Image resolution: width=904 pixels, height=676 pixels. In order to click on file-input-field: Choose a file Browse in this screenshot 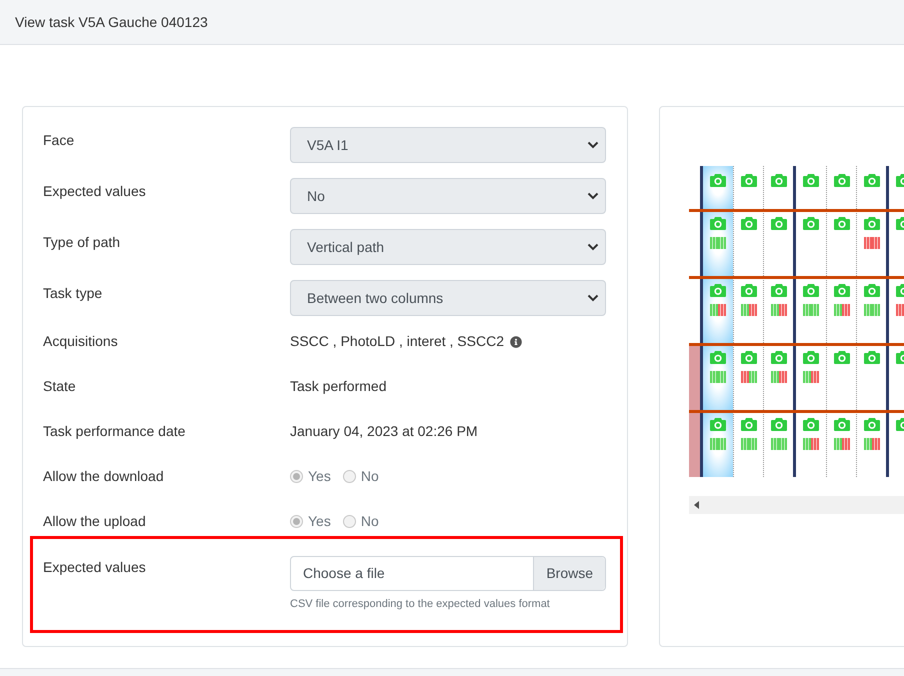, I will do `click(448, 573)`.